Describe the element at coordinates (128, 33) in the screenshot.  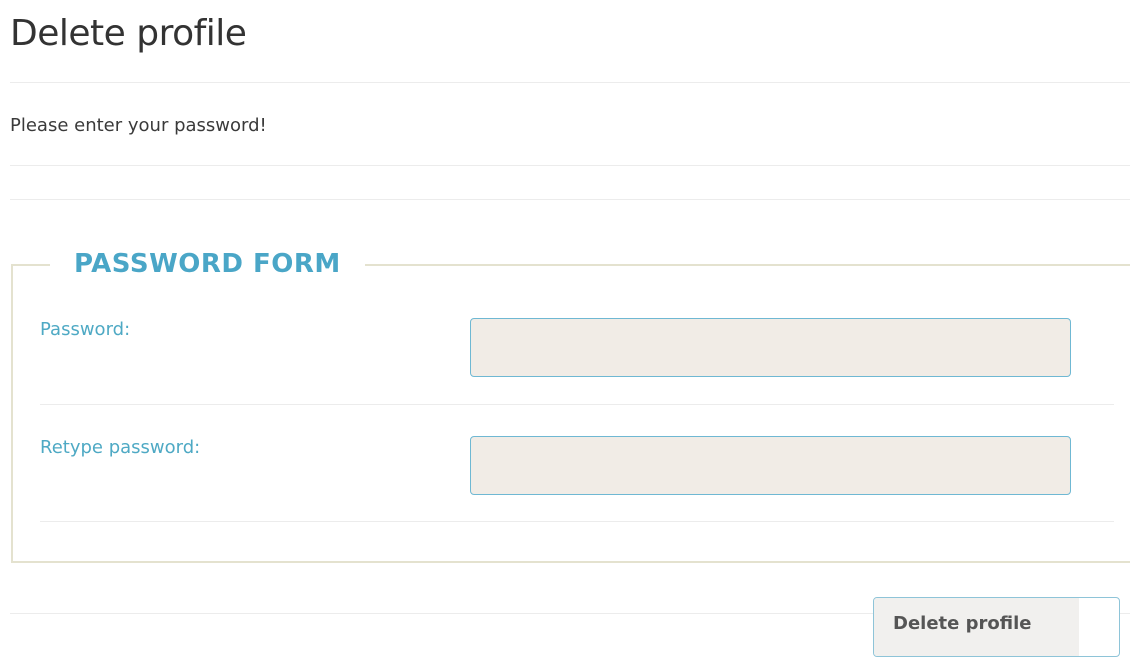
I see `page-title: Delete profile` at that location.